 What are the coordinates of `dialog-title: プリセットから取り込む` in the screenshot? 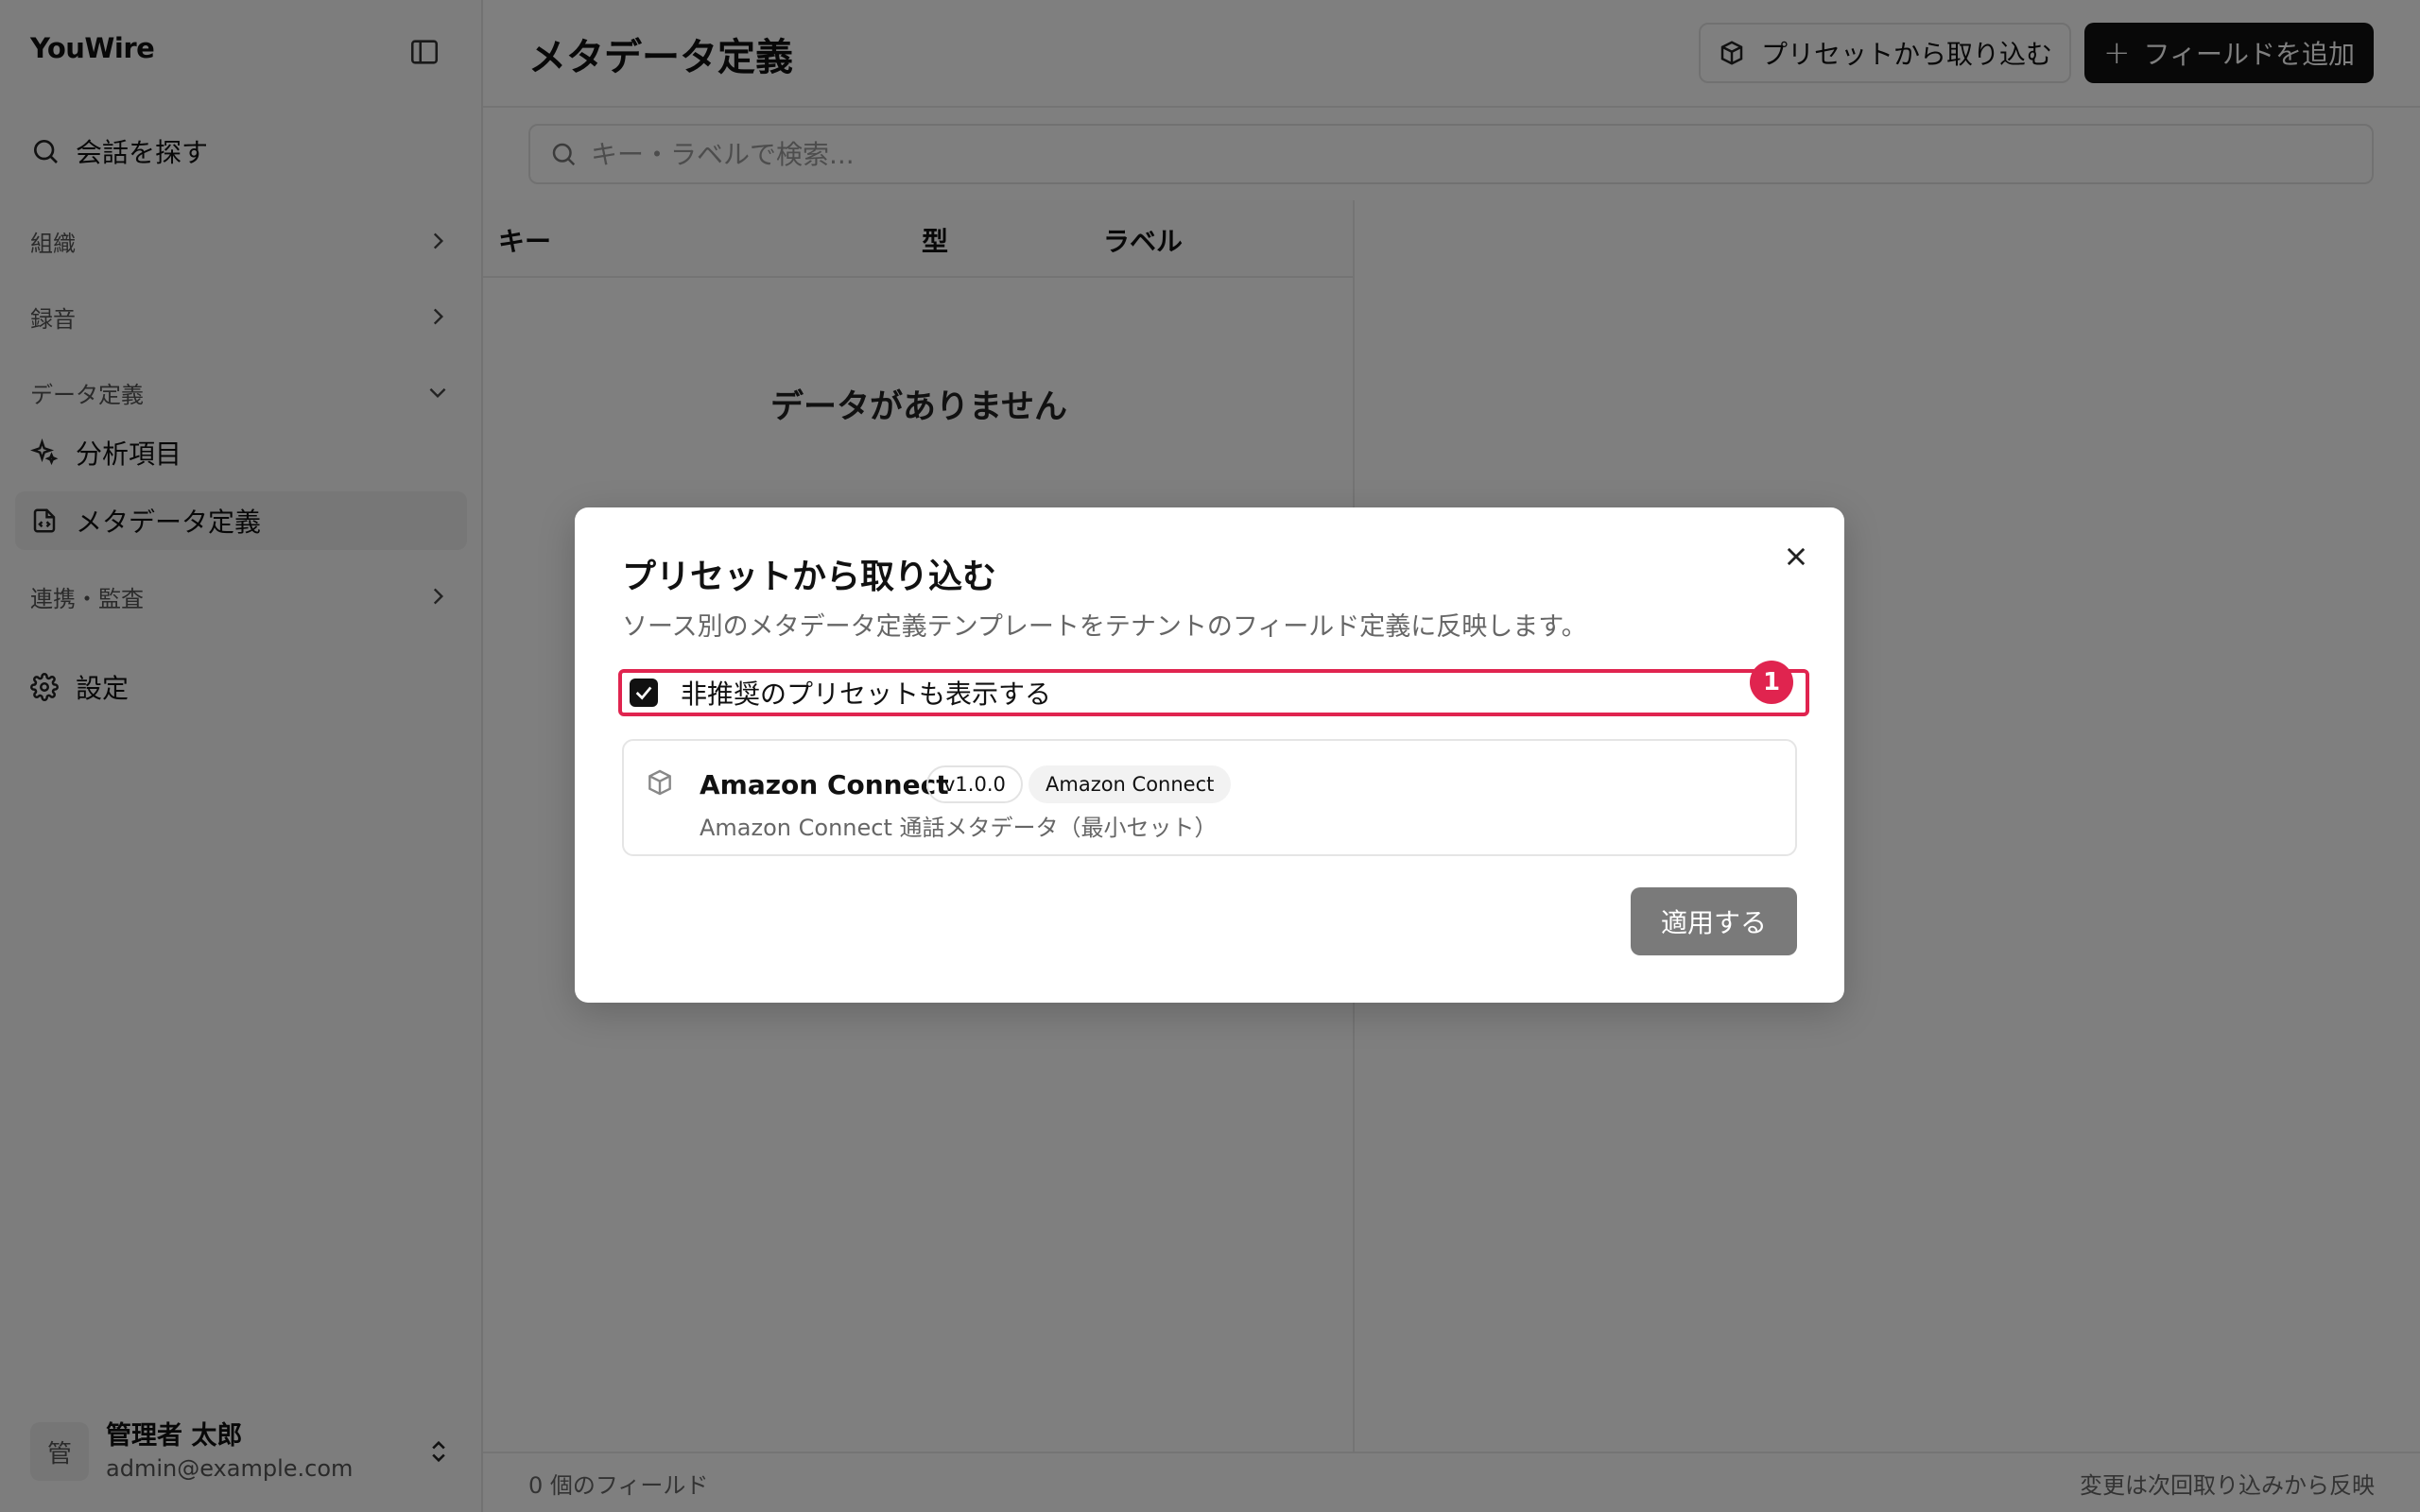 It's located at (810, 577).